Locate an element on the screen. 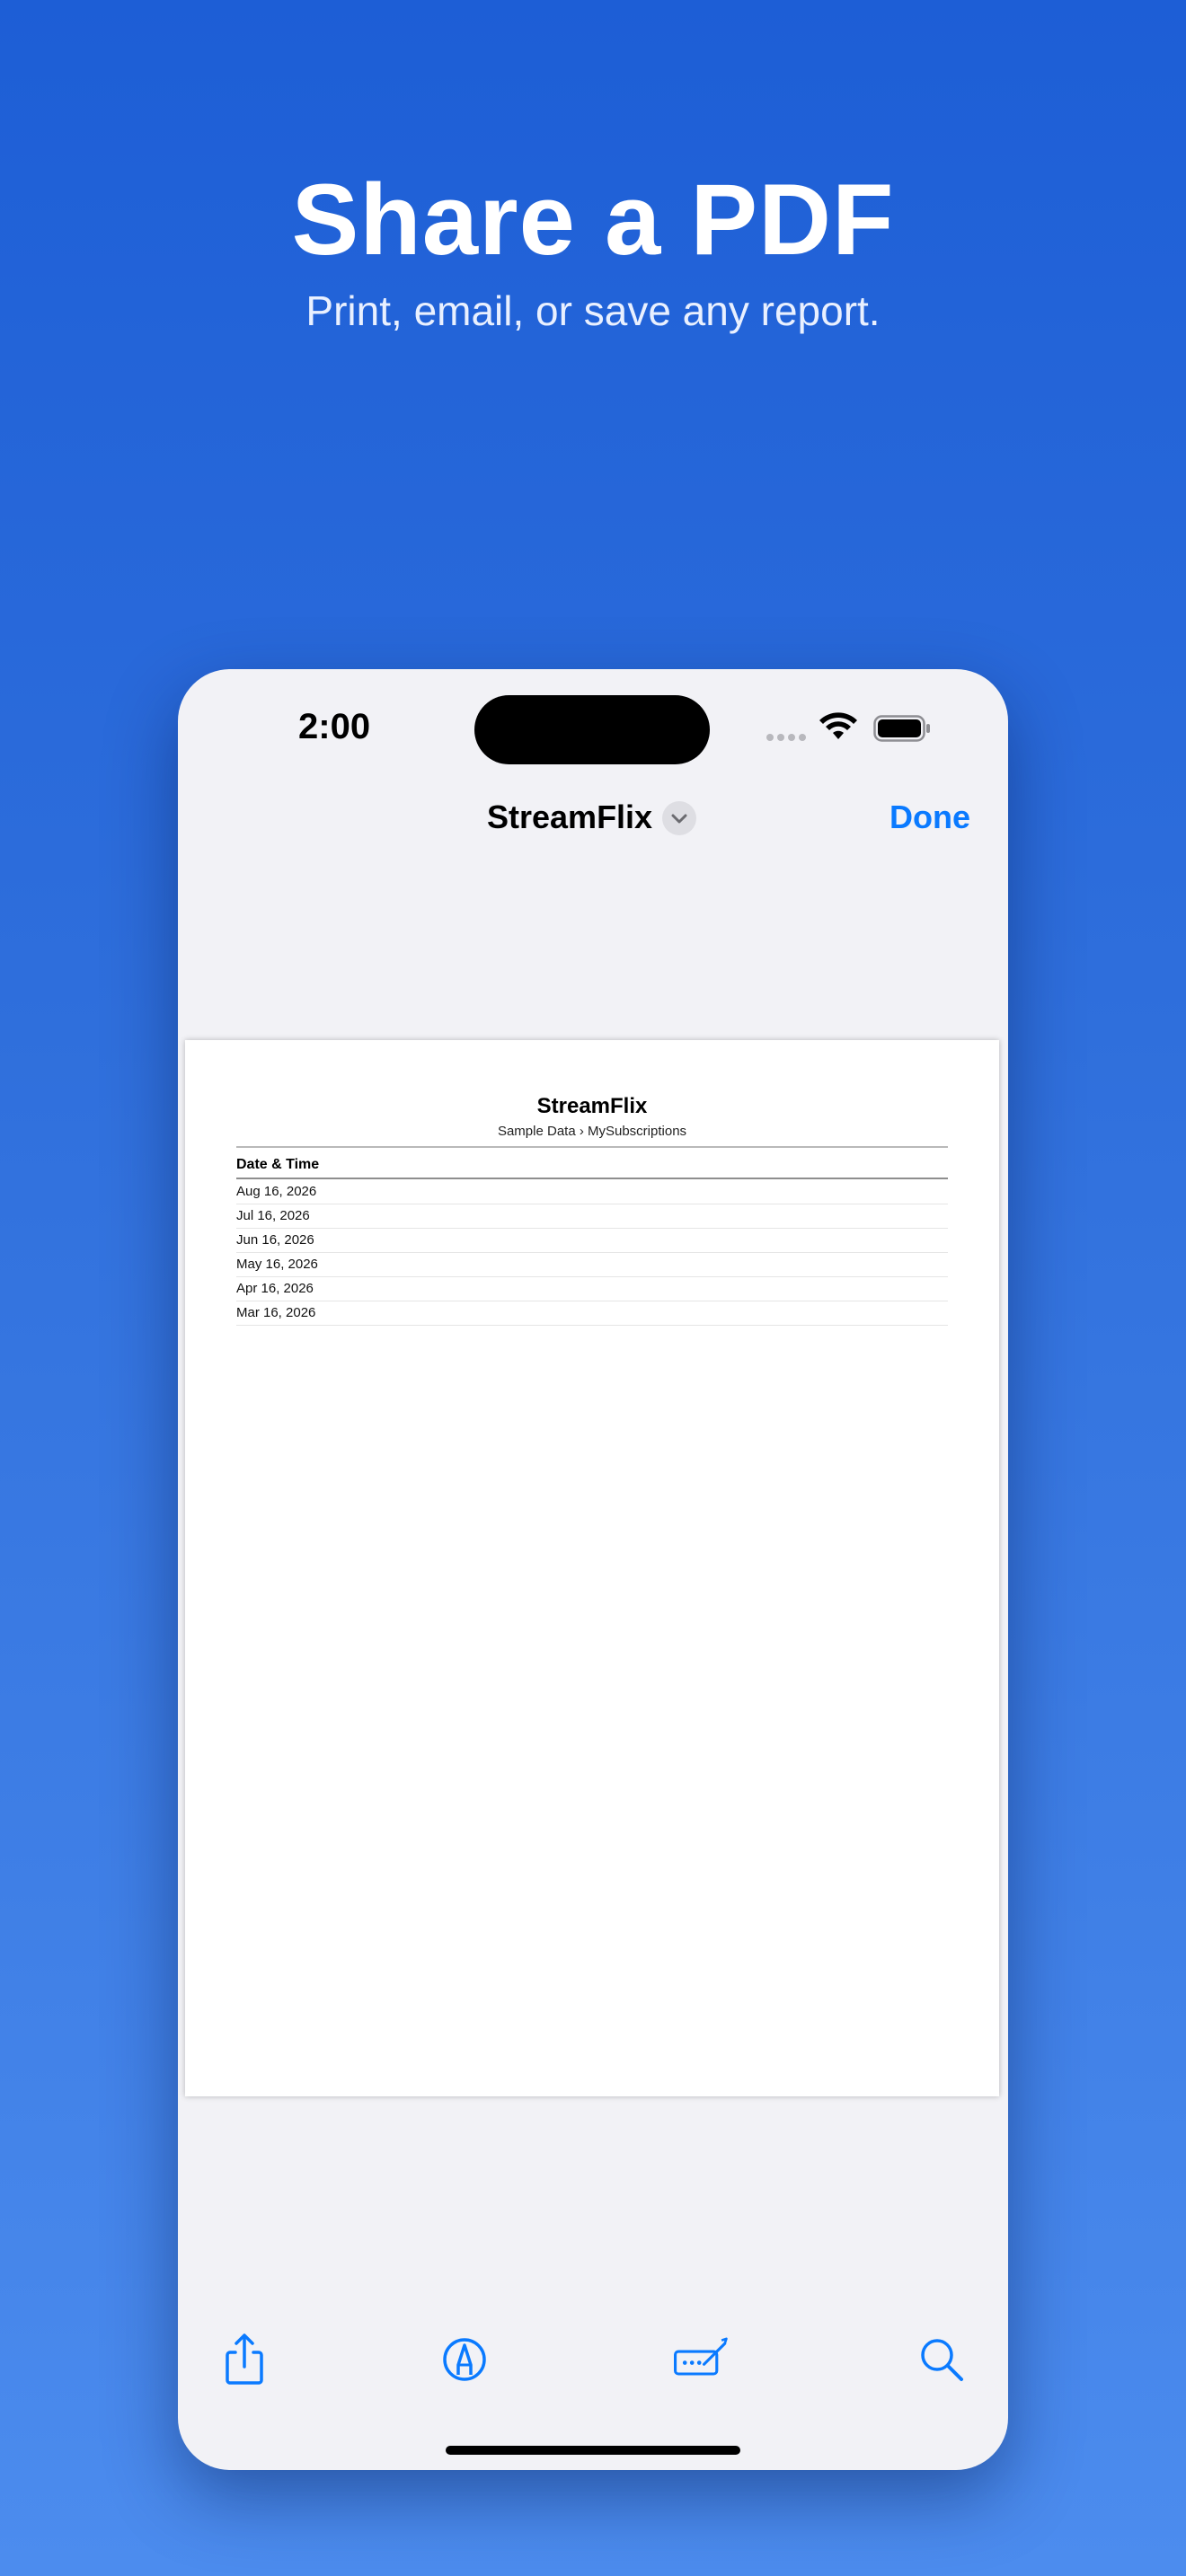 The height and width of the screenshot is (2576, 1186). bottom-toolbar is located at coordinates (593, 2367).